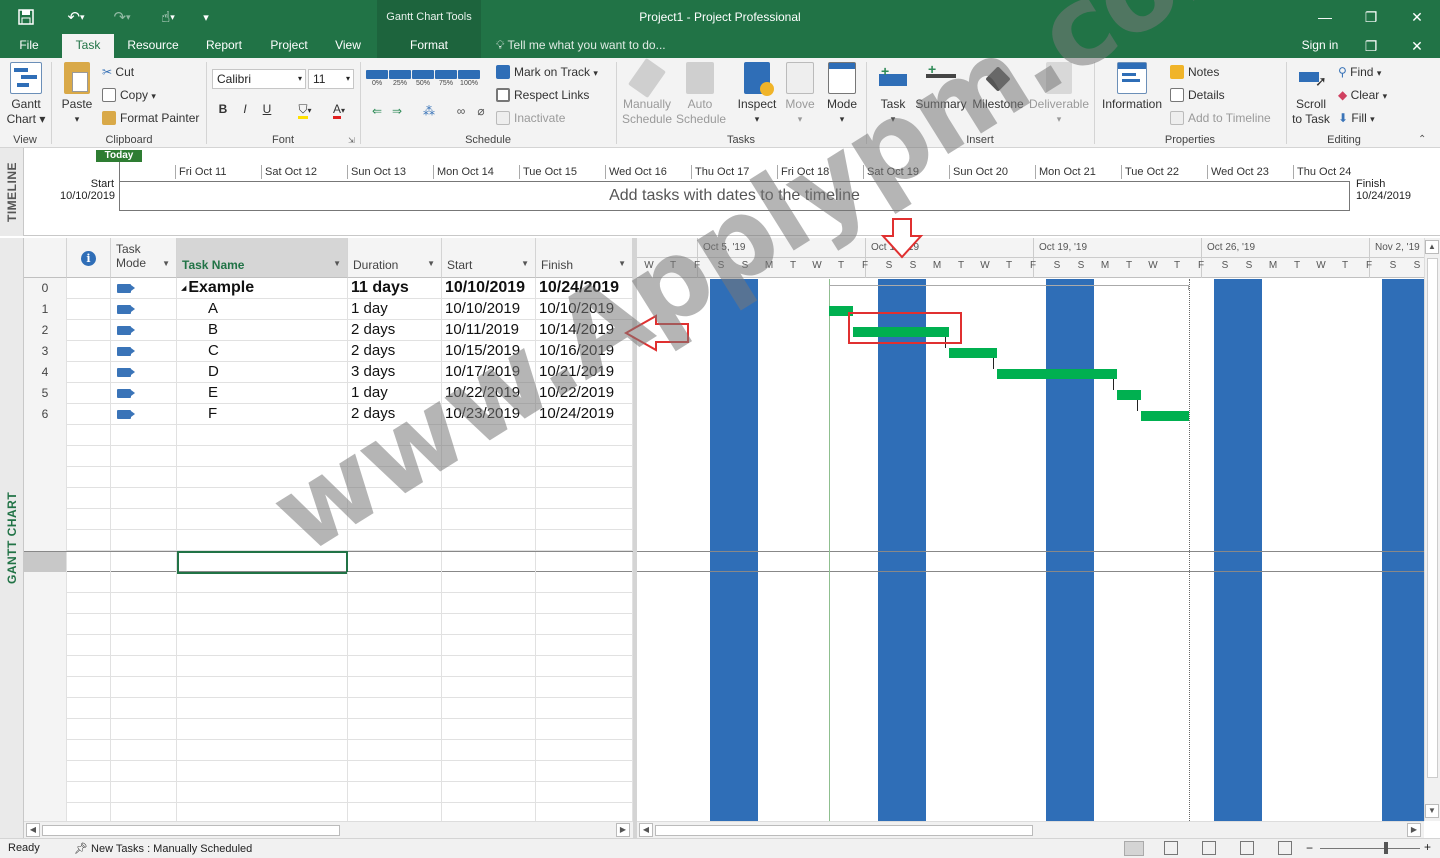 This screenshot has height=858, width=1440. What do you see at coordinates (395, 414) in the screenshot?
I see `duration-cell: 2 days` at bounding box center [395, 414].